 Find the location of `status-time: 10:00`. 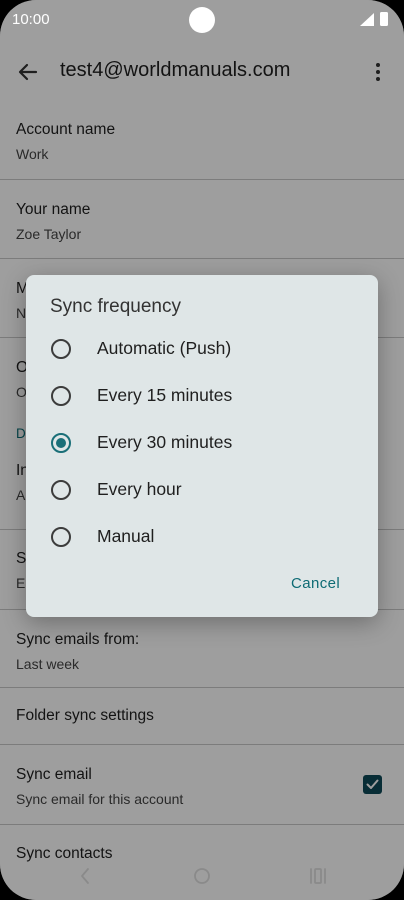

status-time: 10:00 is located at coordinates (31, 19).